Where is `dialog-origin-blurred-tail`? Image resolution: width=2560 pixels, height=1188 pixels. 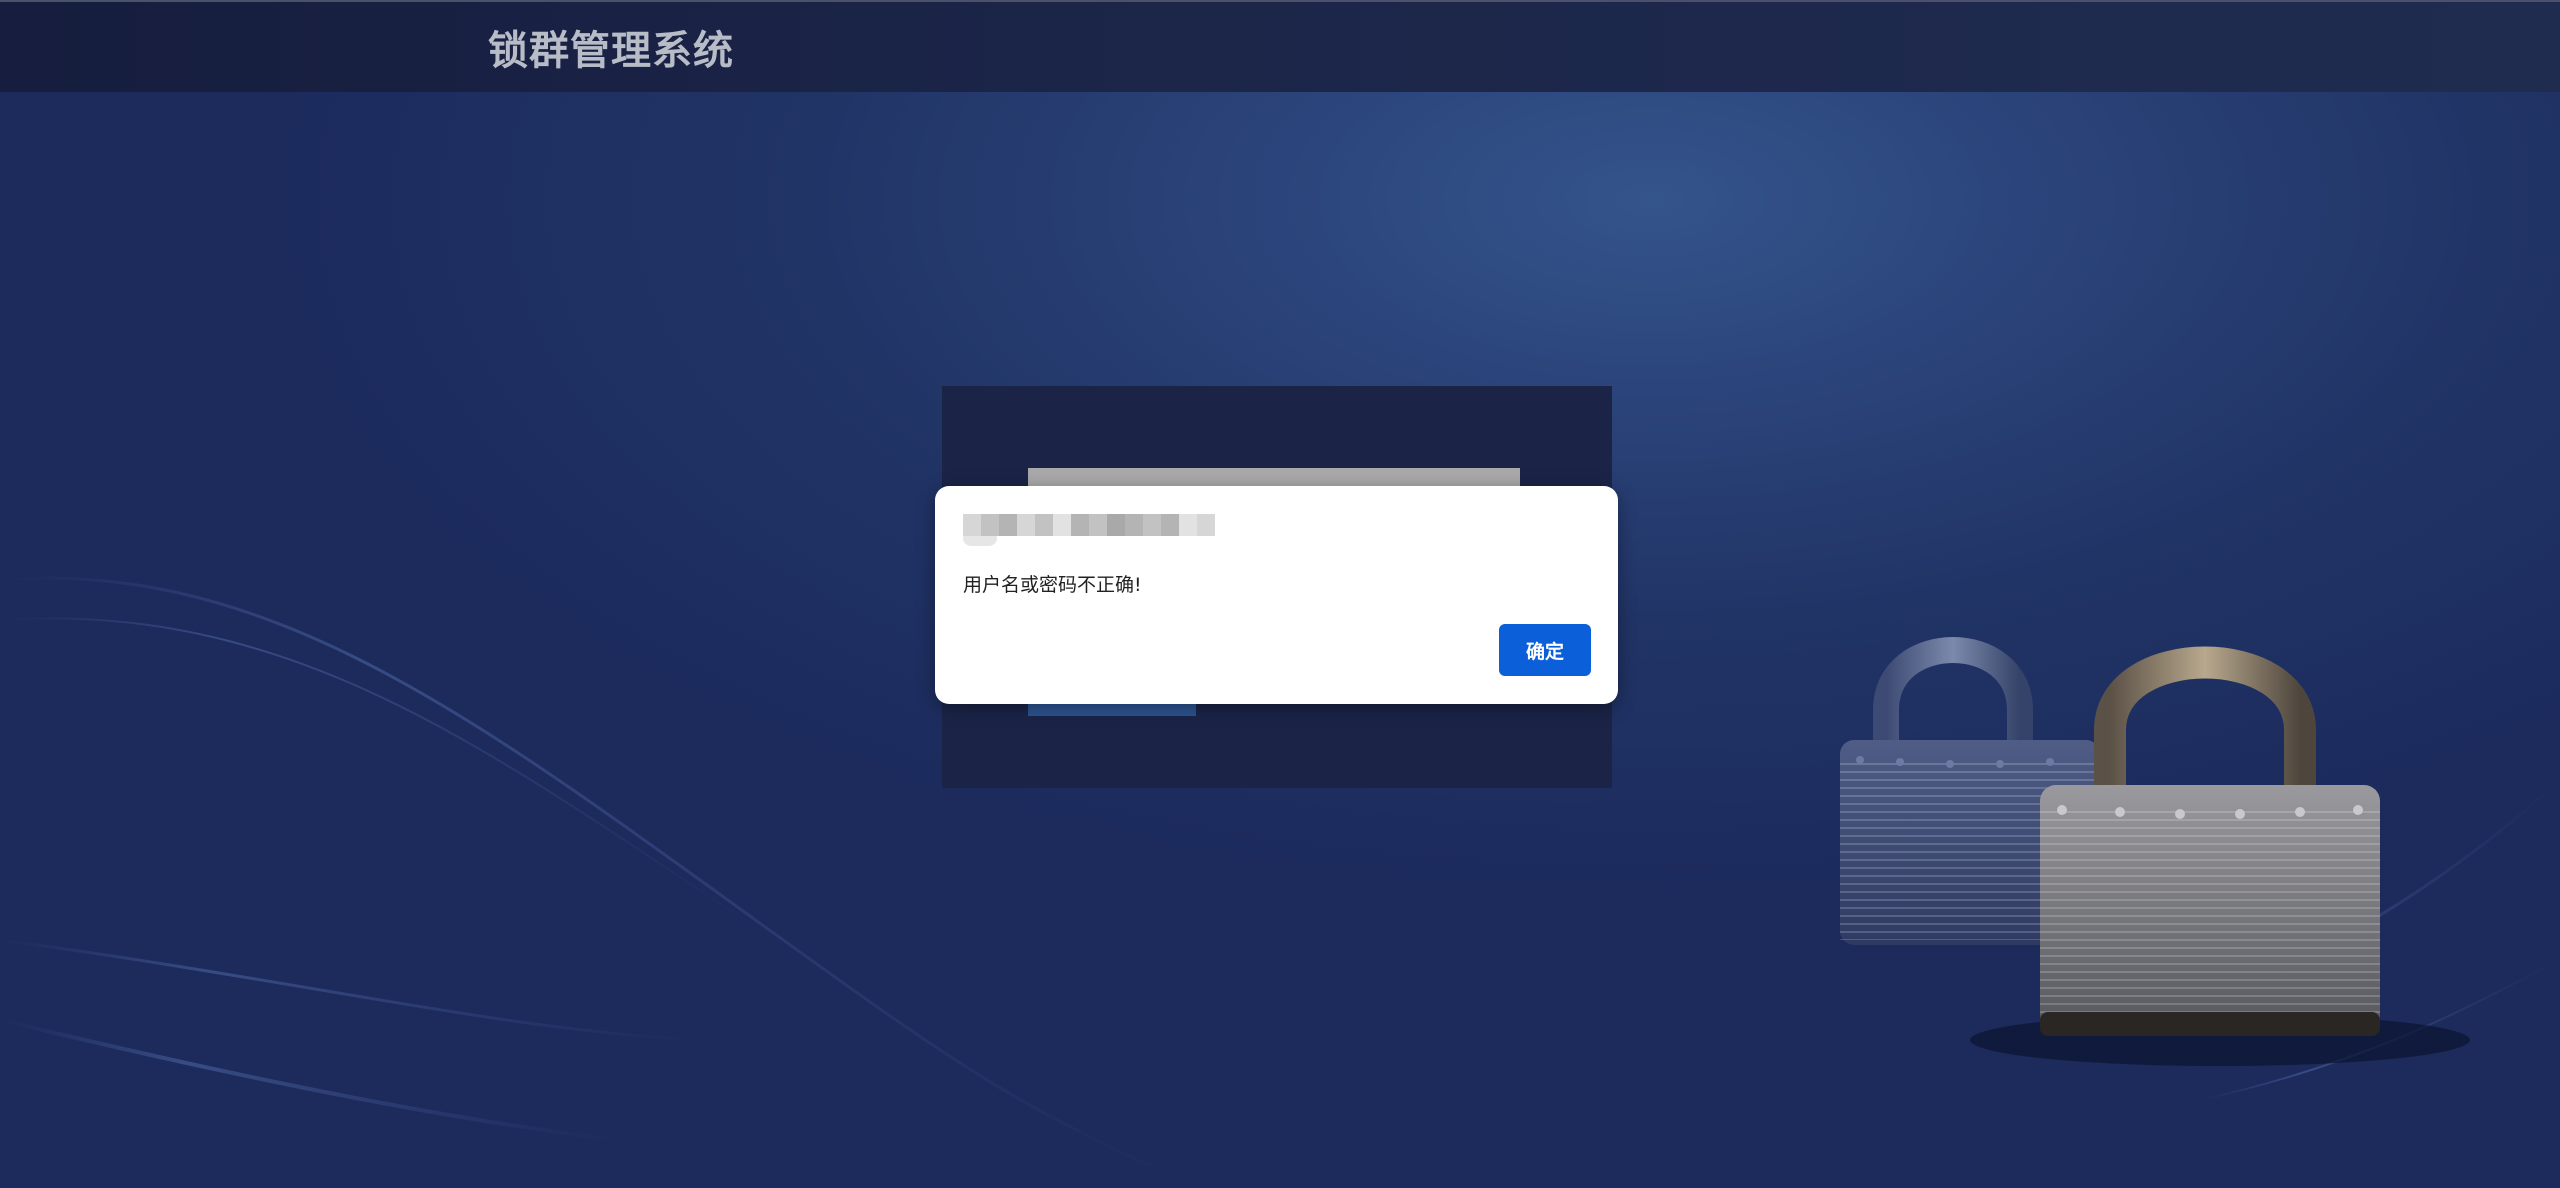 dialog-origin-blurred-tail is located at coordinates (980, 541).